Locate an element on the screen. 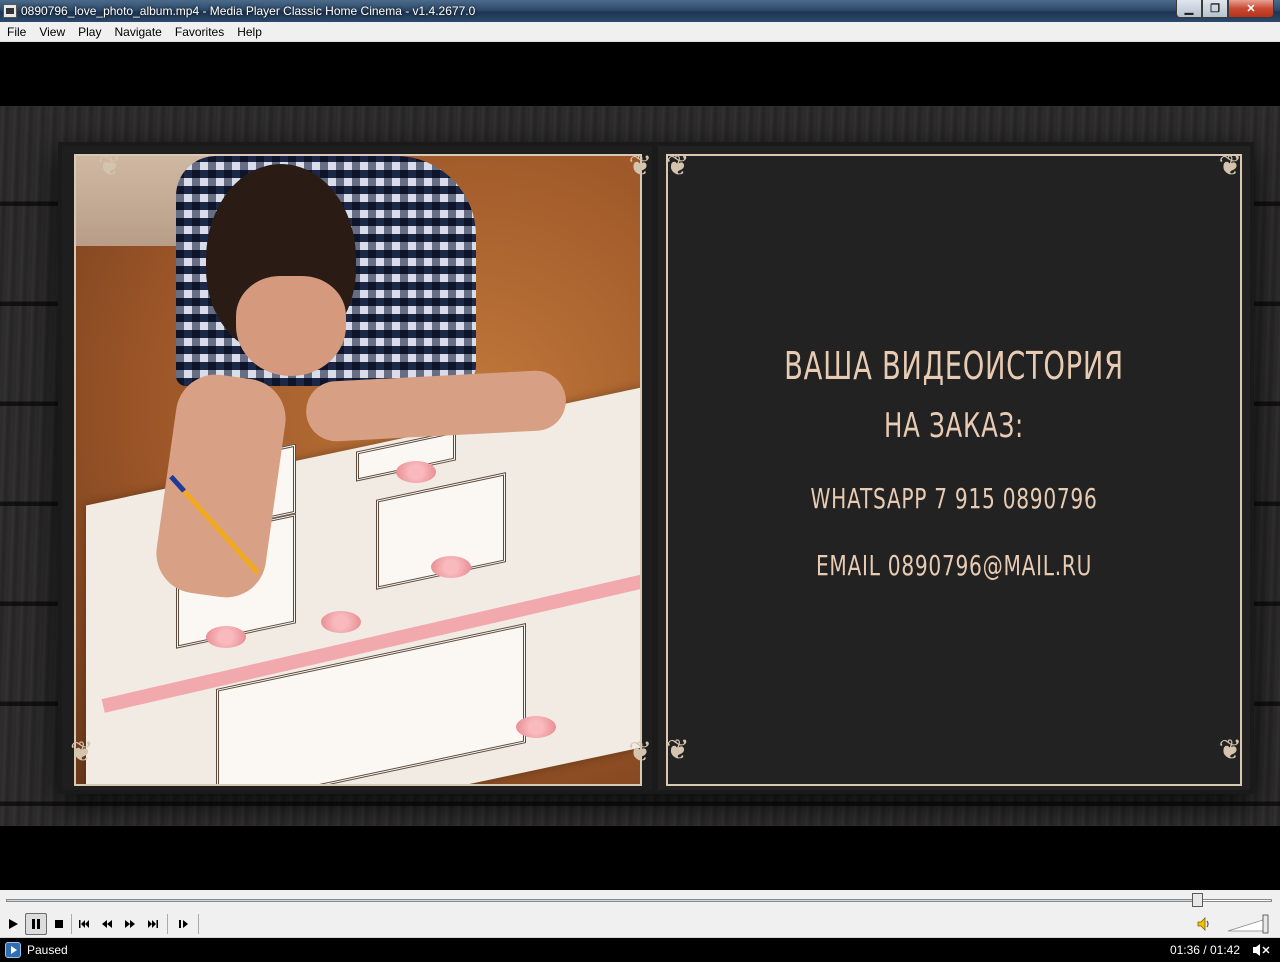 This screenshot has width=1280, height=962. menu-file: File is located at coordinates (16, 32).